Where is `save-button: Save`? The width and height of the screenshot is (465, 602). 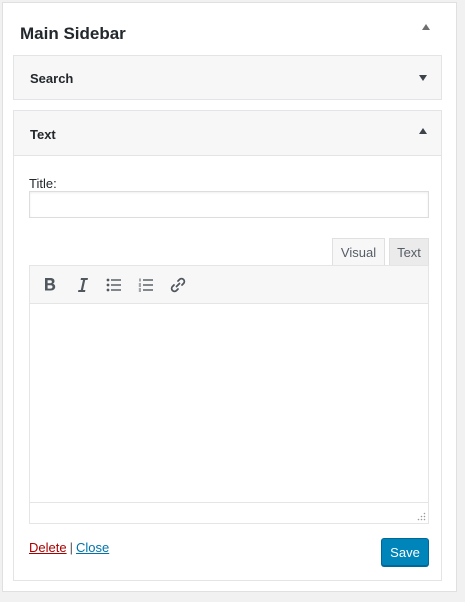
save-button: Save is located at coordinates (405, 552).